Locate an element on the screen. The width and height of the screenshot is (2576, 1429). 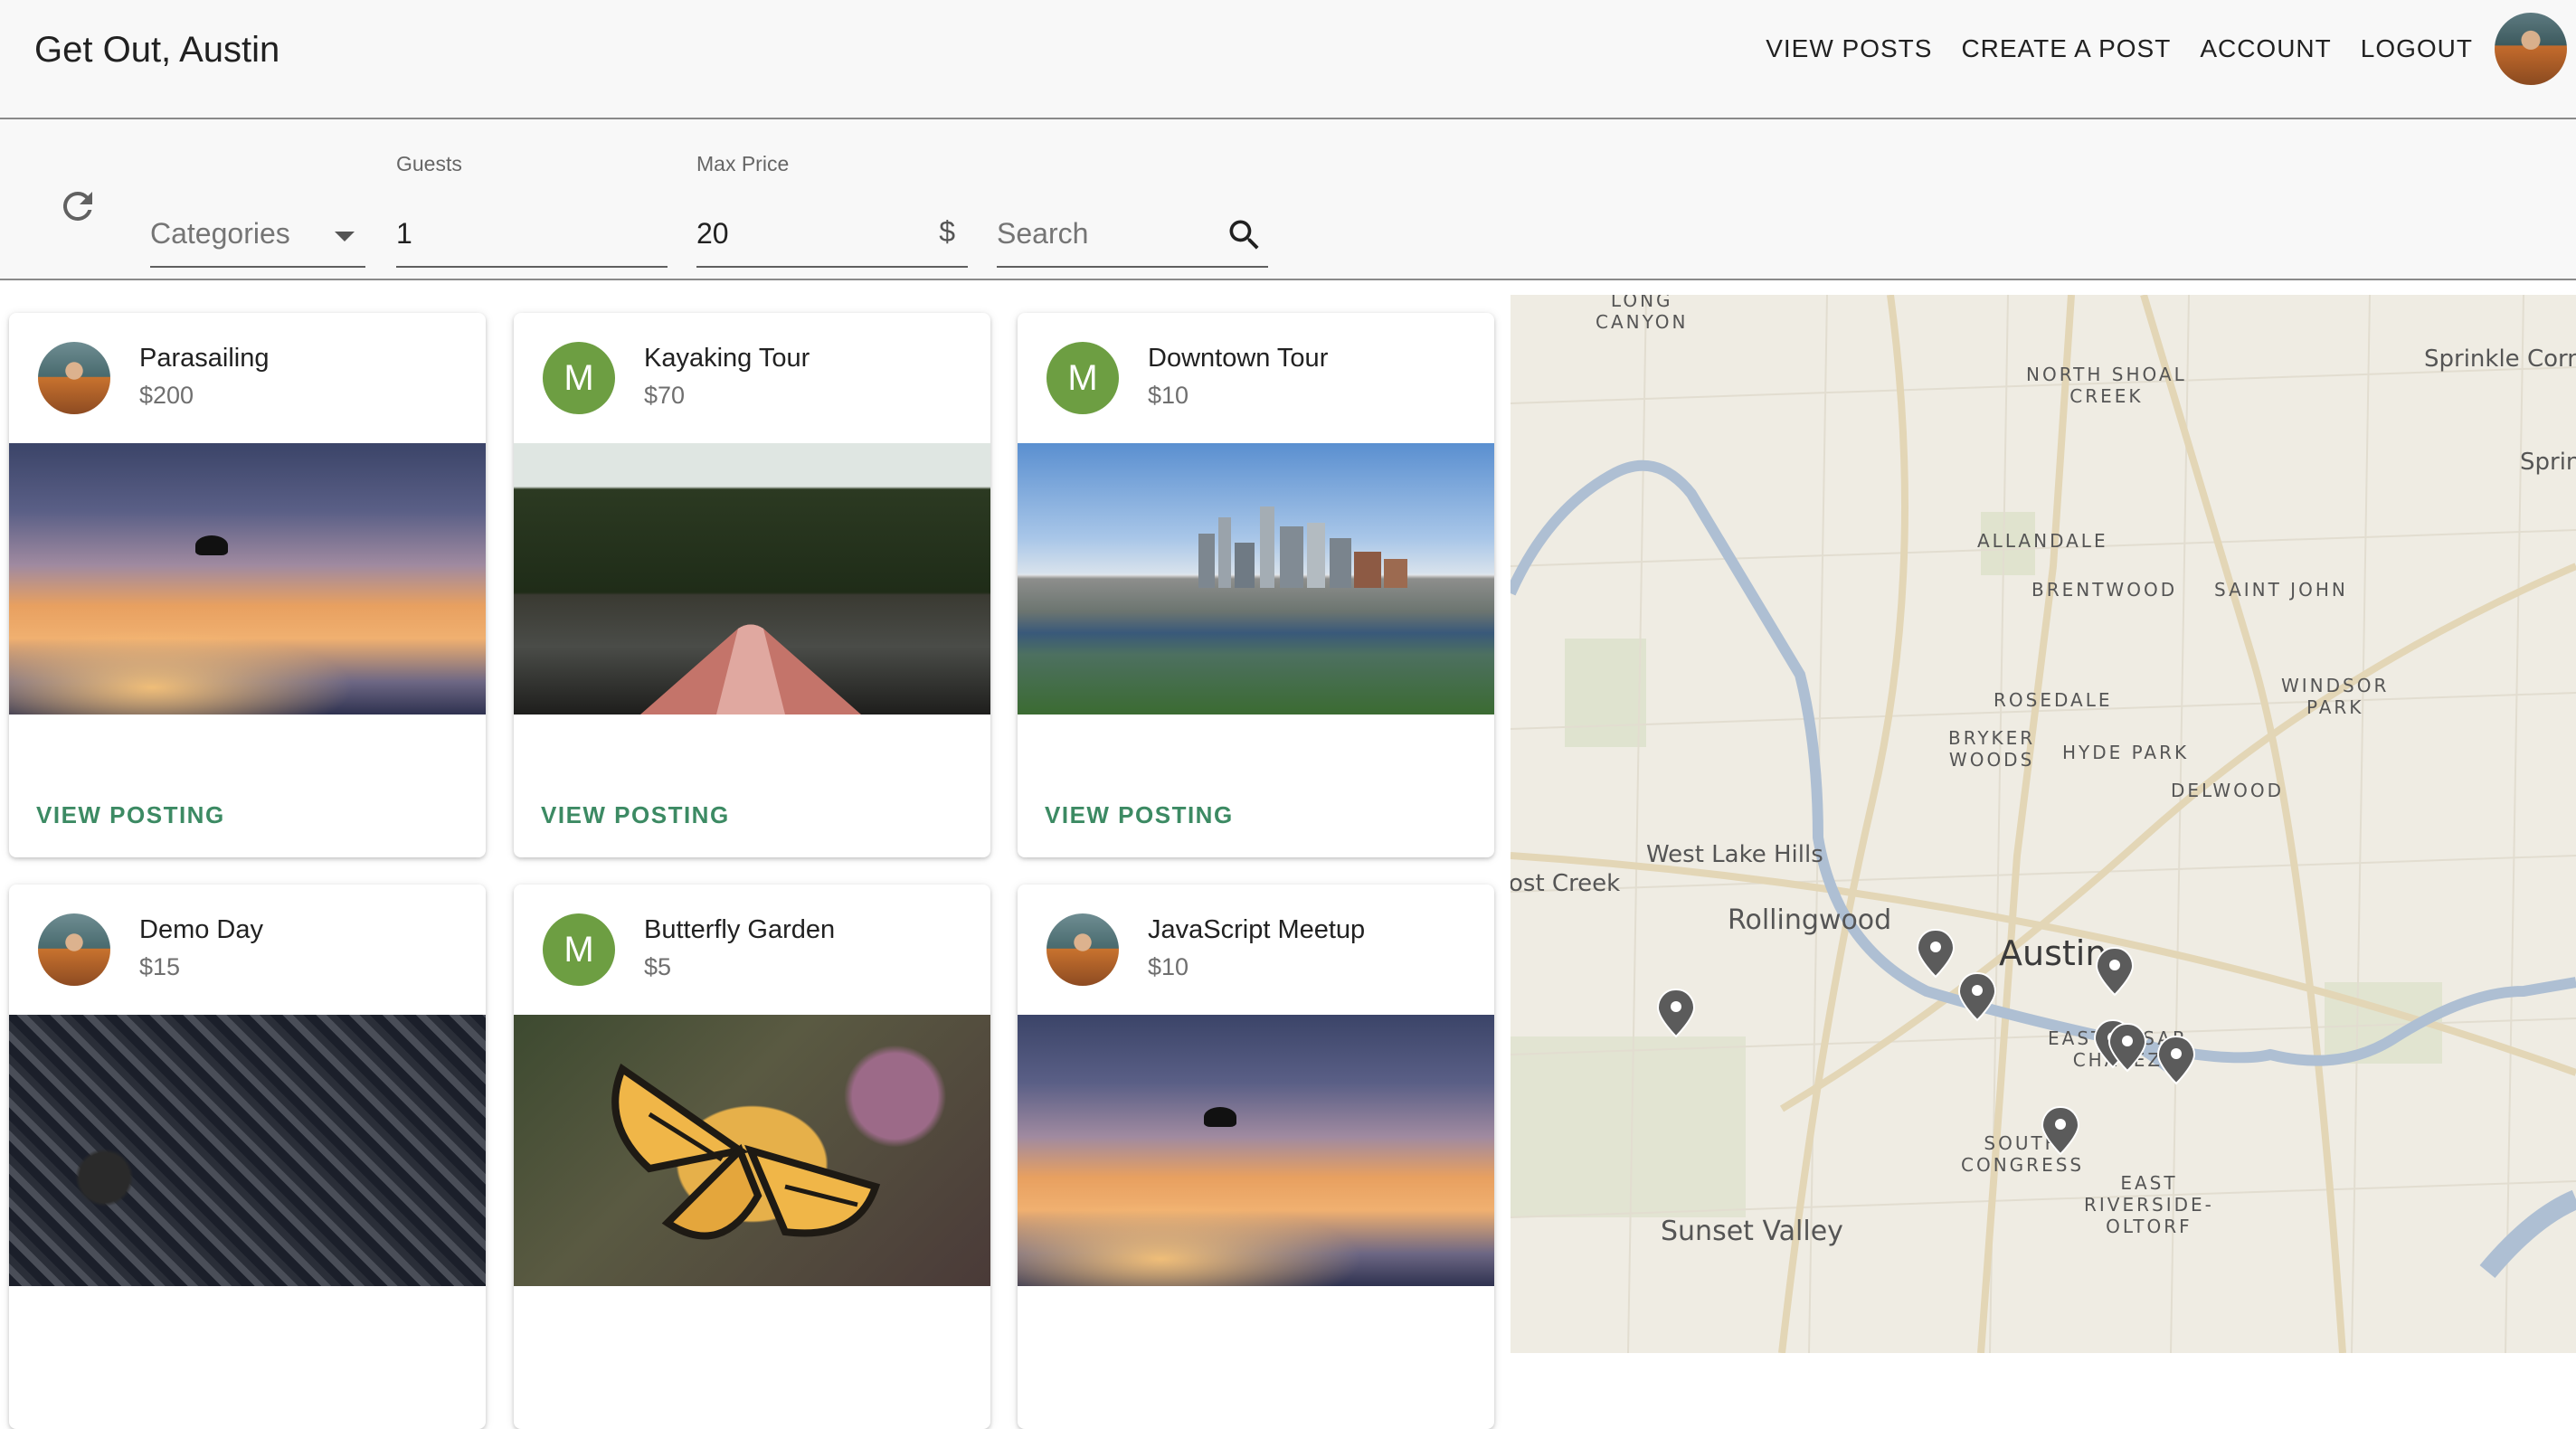
card-price: $5 is located at coordinates (658, 967).